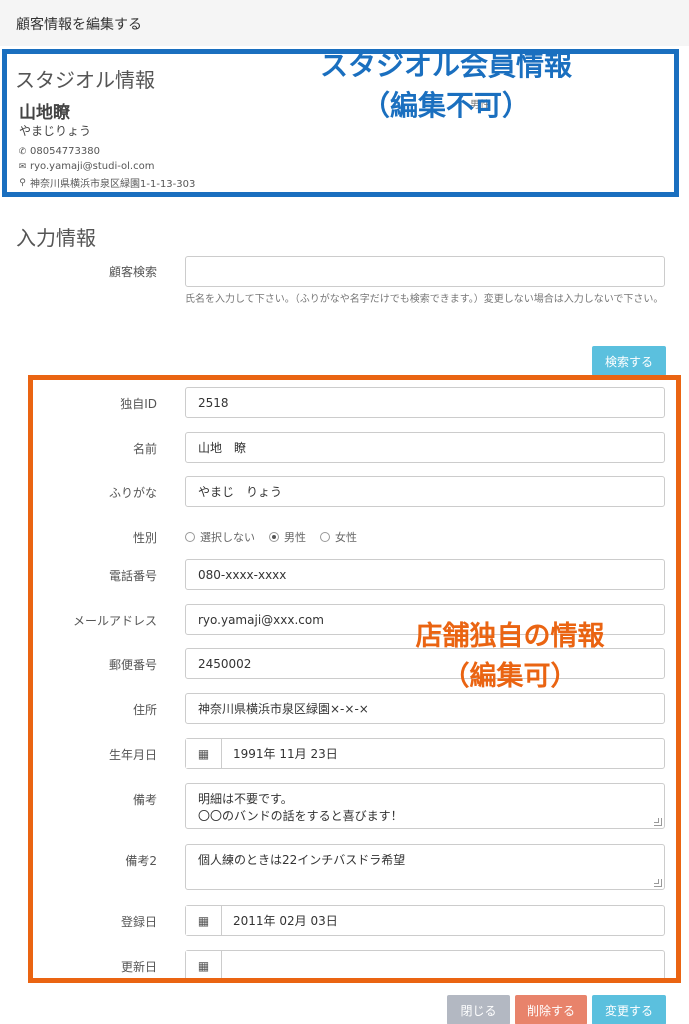 The width and height of the screenshot is (689, 1024). I want to click on custom-id-input: 2518, so click(425, 402).